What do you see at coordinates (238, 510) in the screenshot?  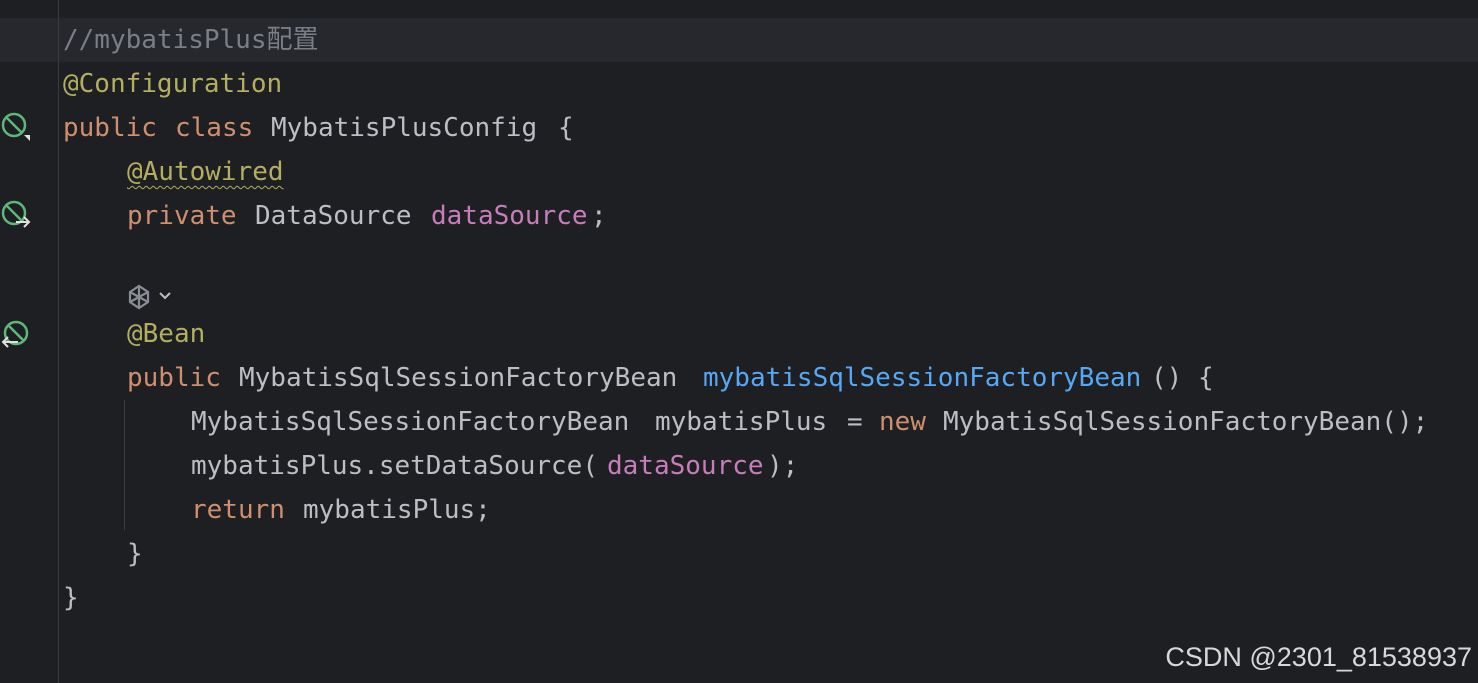 I see `keyword-return: return` at bounding box center [238, 510].